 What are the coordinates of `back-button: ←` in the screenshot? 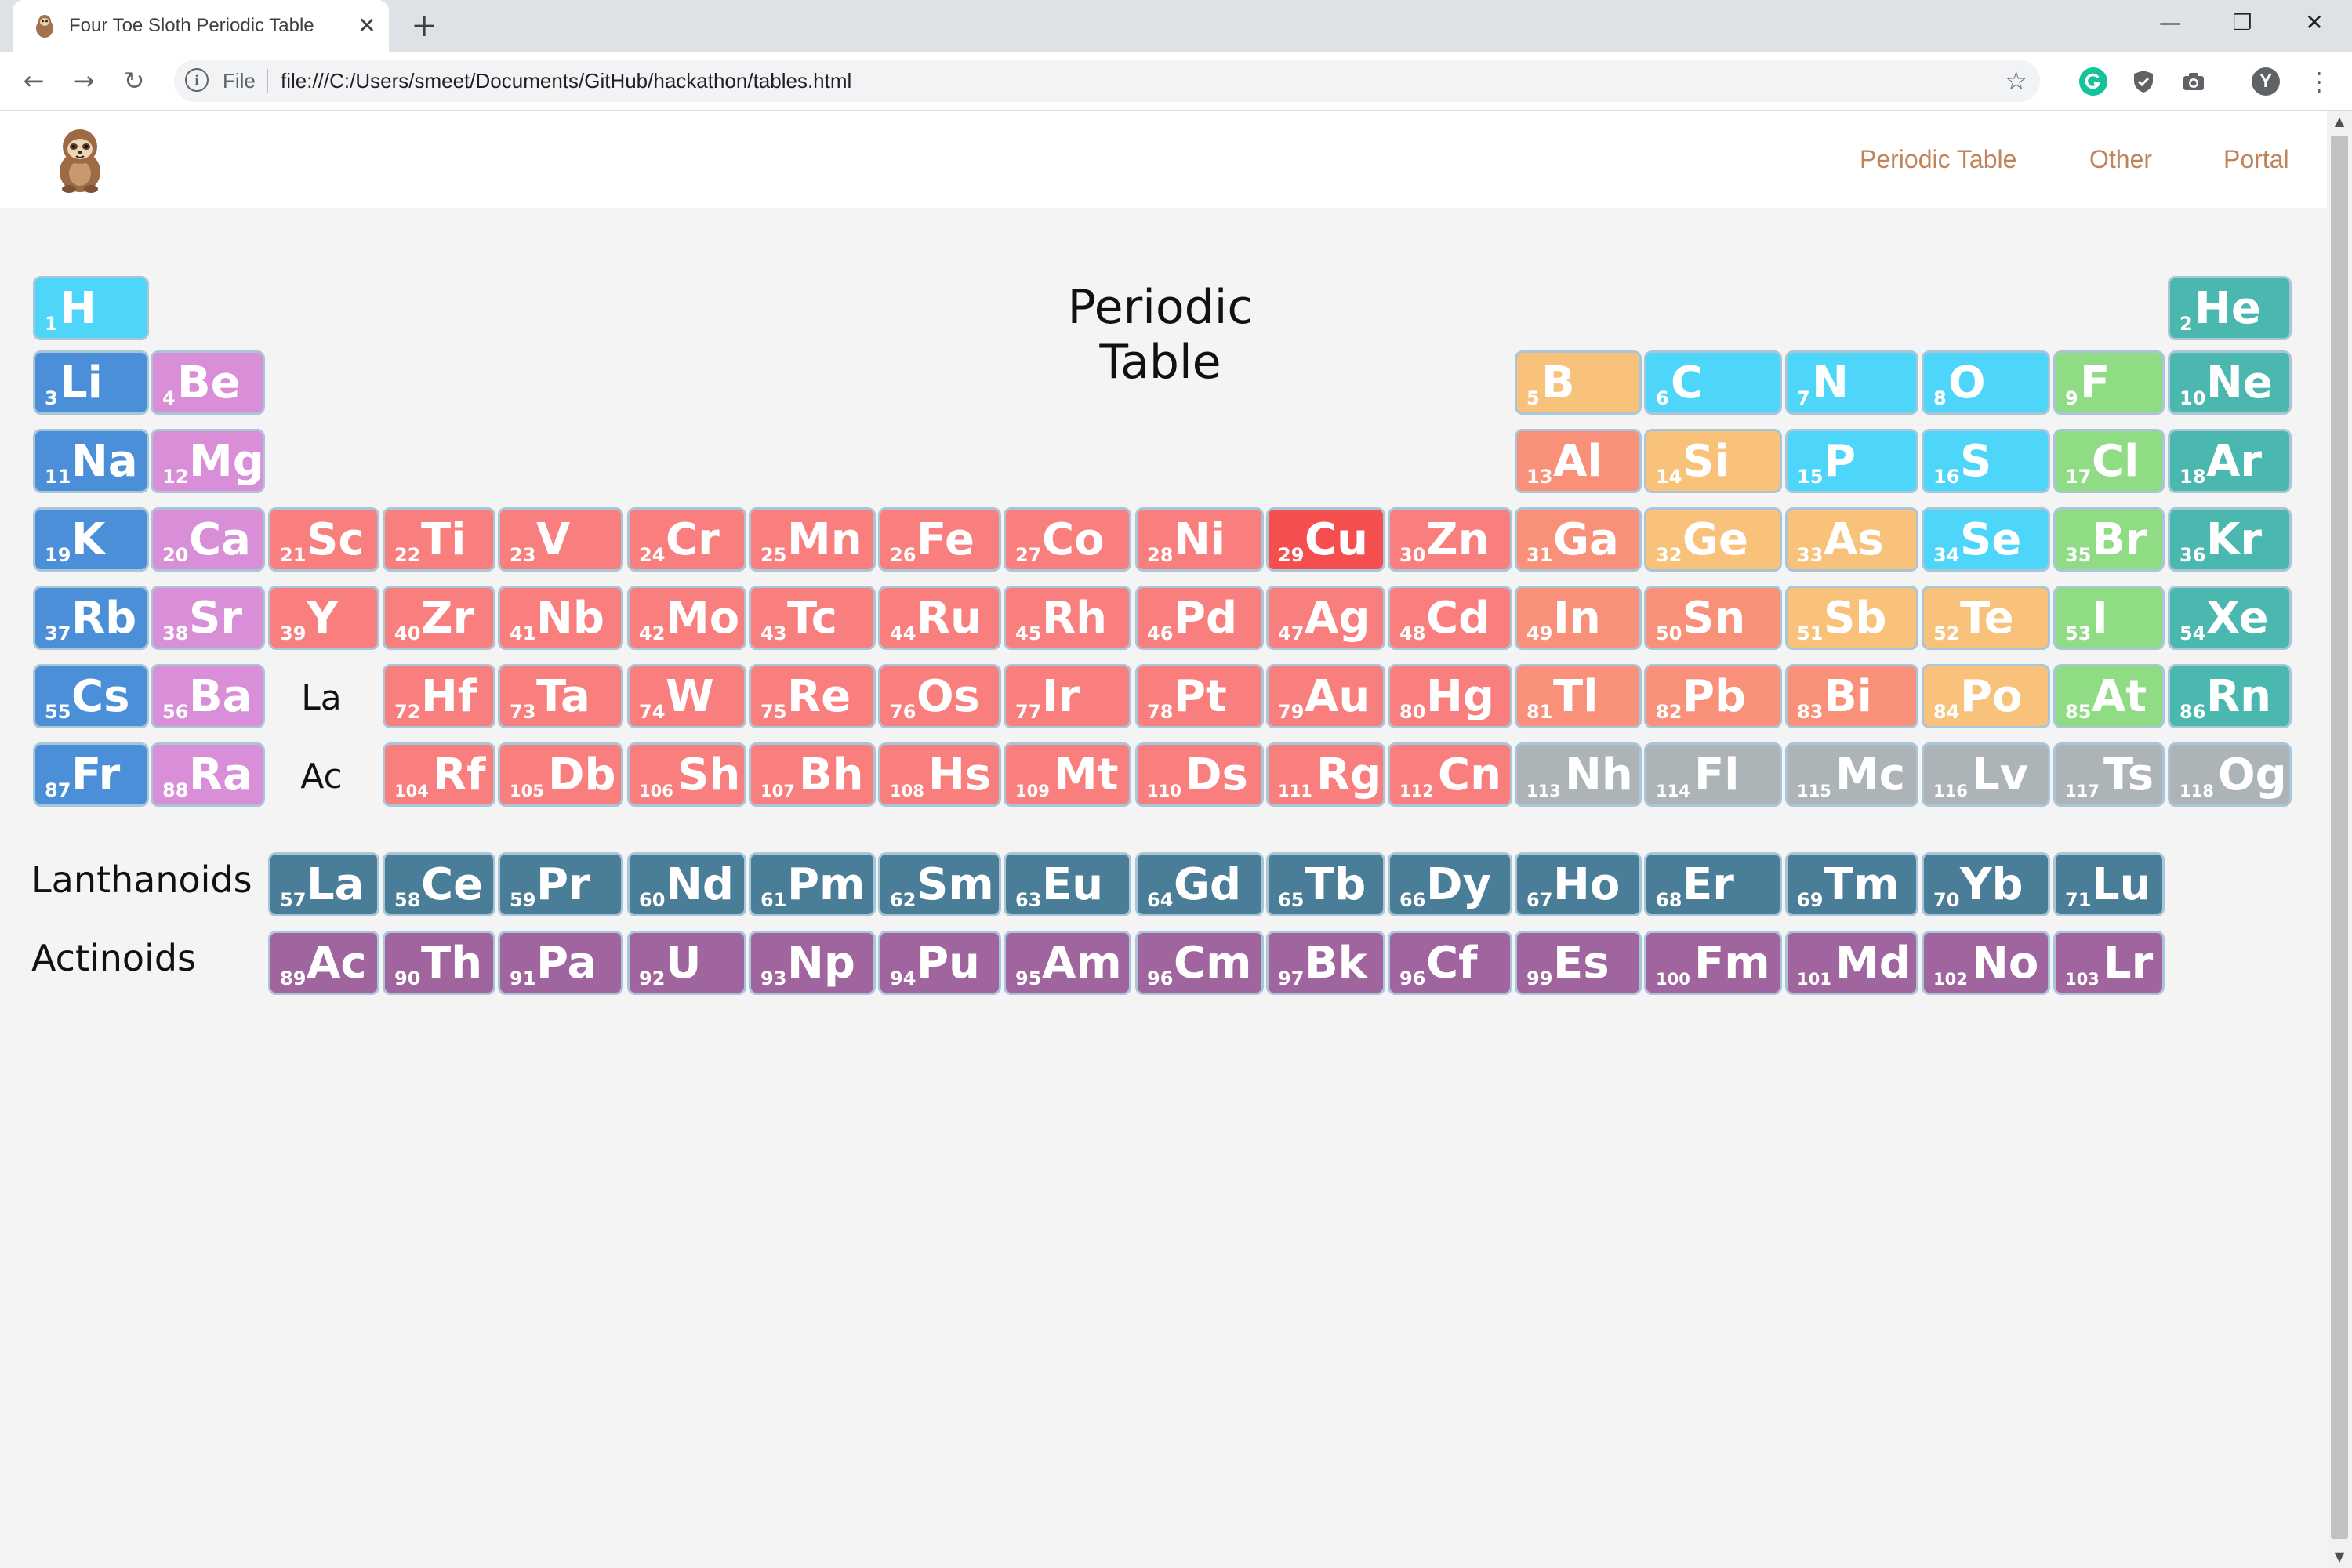 It's located at (34, 81).